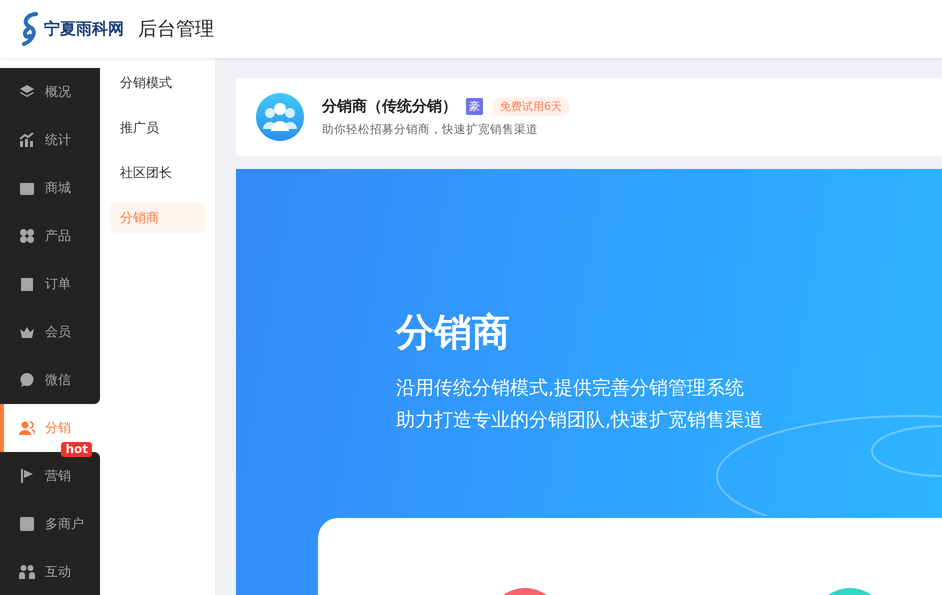  I want to click on banner-text: 沿用传统分销模式,提供完善分销管理系统, so click(571, 388).